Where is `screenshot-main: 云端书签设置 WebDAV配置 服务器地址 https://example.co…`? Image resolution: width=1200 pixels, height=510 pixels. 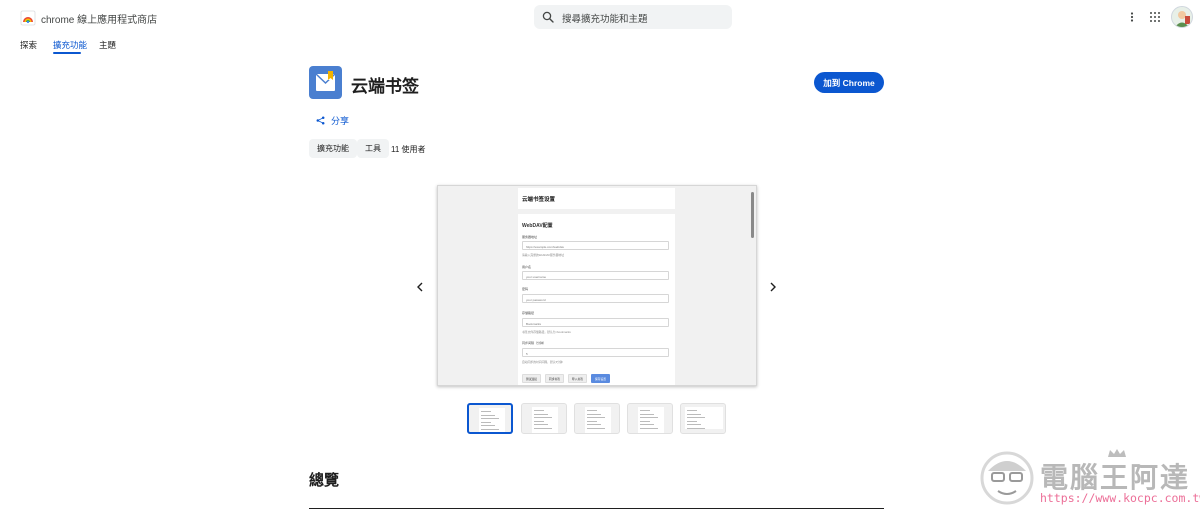 screenshot-main: 云端书签设置 WebDAV配置 服务器地址 https://example.co… is located at coordinates (597, 285).